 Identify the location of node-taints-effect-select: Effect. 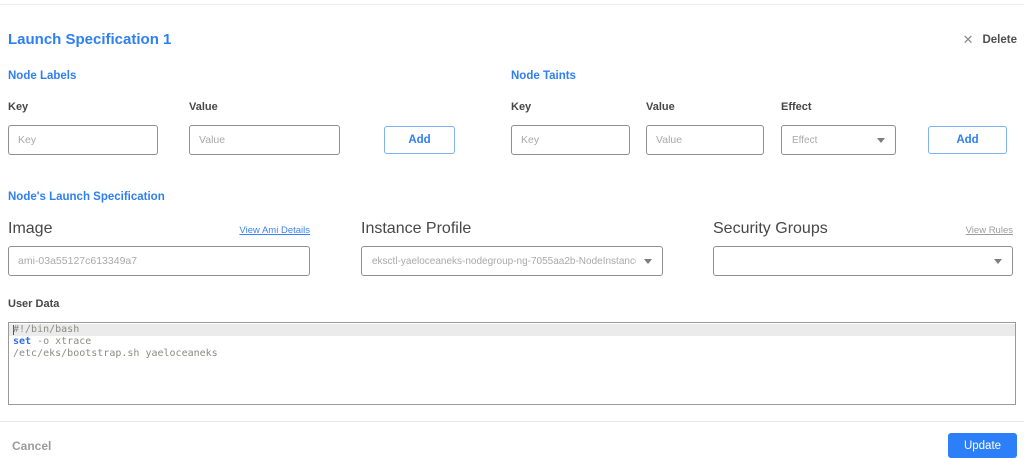
(838, 140).